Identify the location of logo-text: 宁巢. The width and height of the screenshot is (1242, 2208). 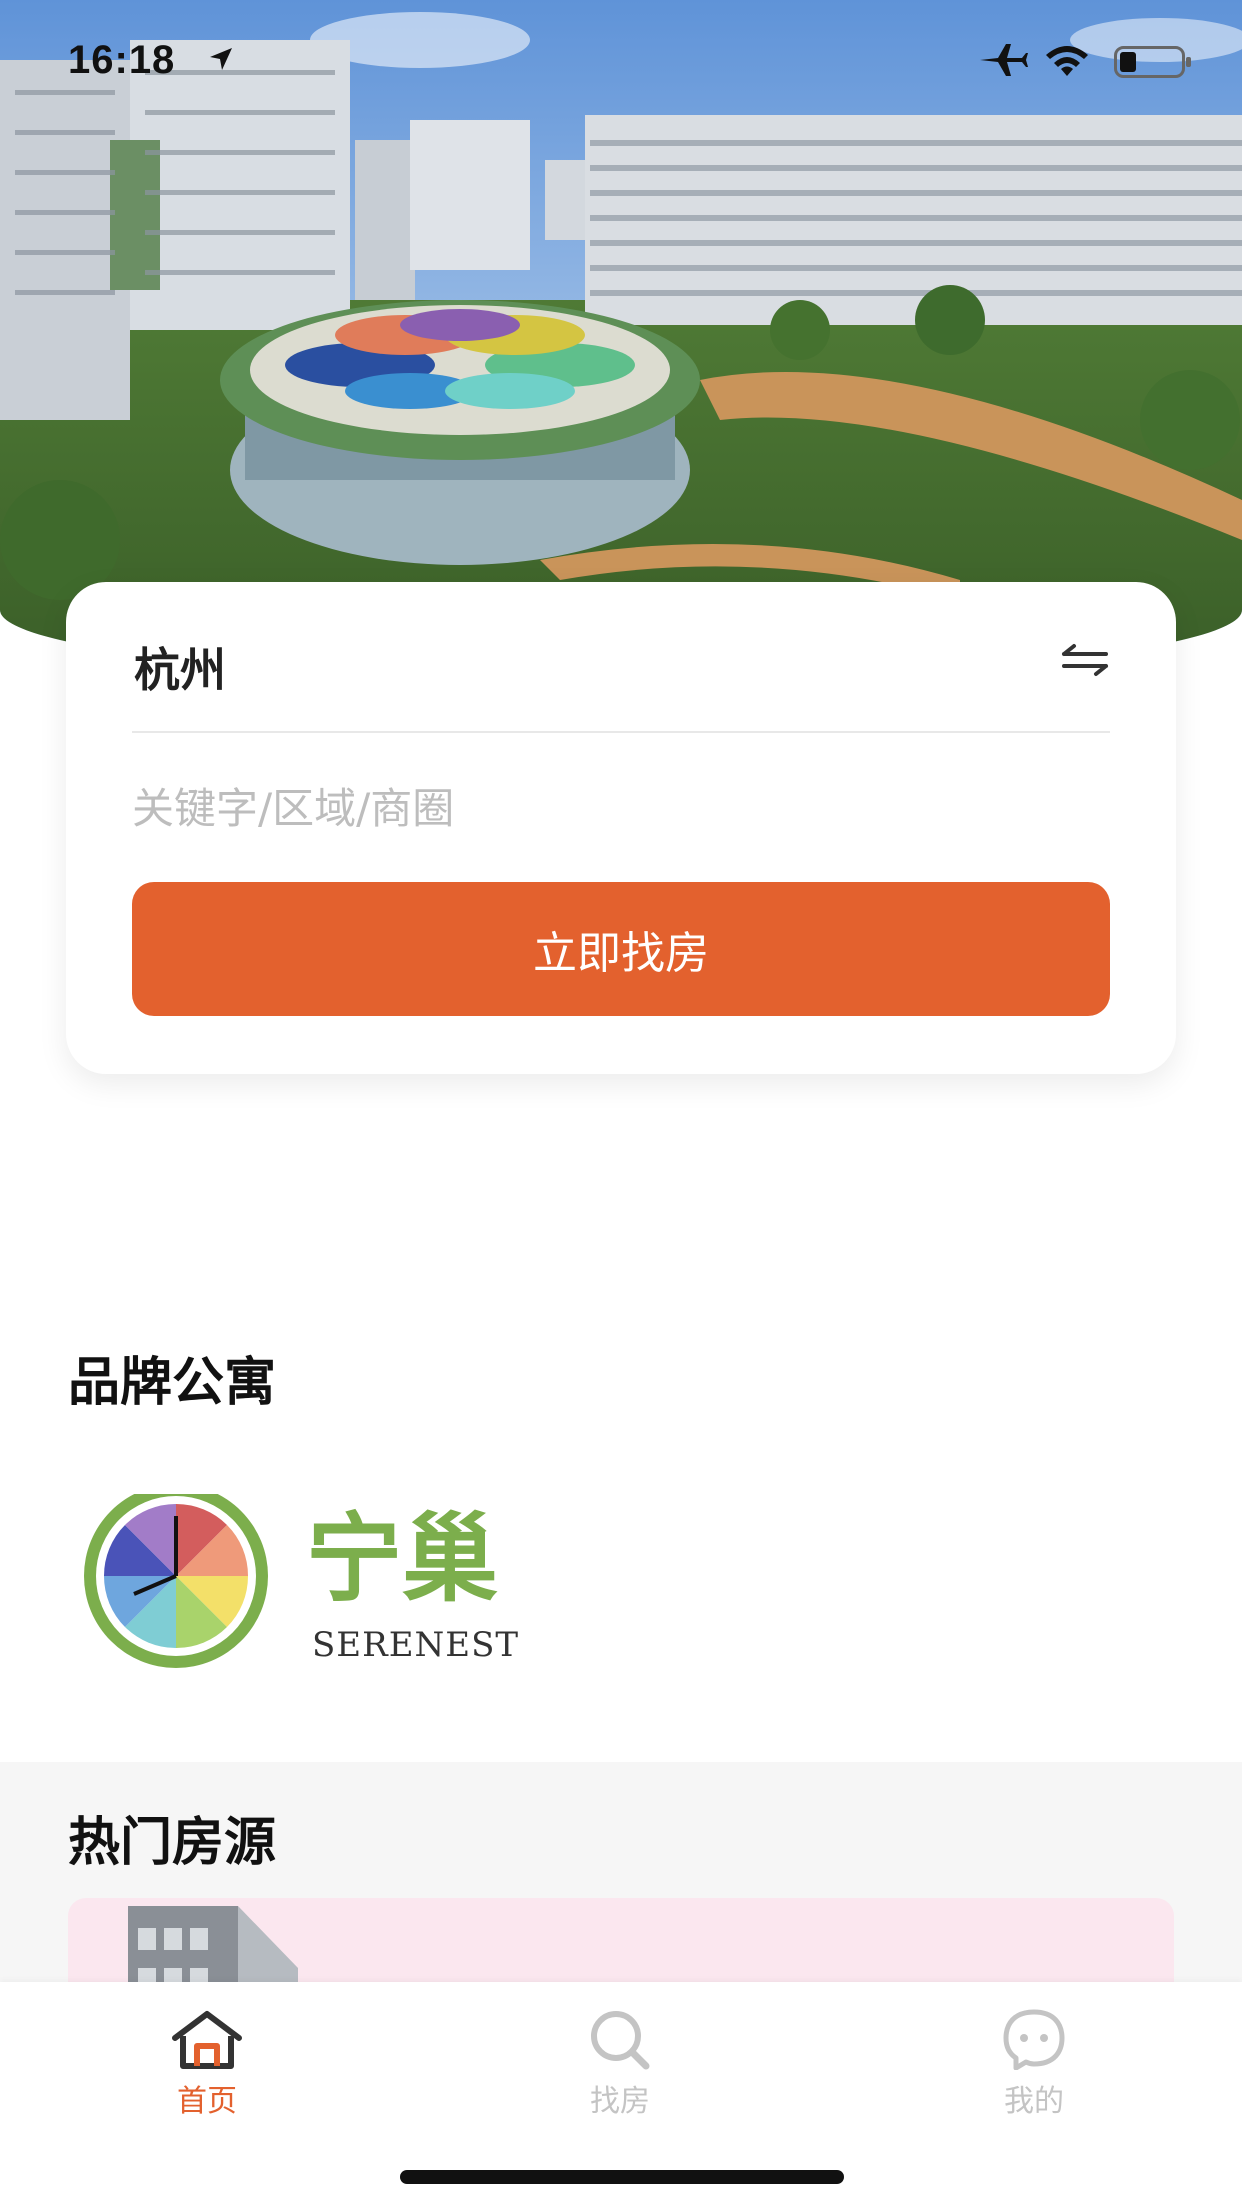
(402, 1559).